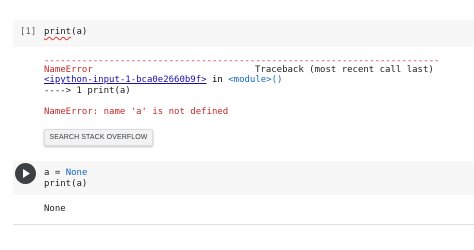 The width and height of the screenshot is (474, 250). What do you see at coordinates (76, 173) in the screenshot?
I see `code-none-keyword: None` at bounding box center [76, 173].